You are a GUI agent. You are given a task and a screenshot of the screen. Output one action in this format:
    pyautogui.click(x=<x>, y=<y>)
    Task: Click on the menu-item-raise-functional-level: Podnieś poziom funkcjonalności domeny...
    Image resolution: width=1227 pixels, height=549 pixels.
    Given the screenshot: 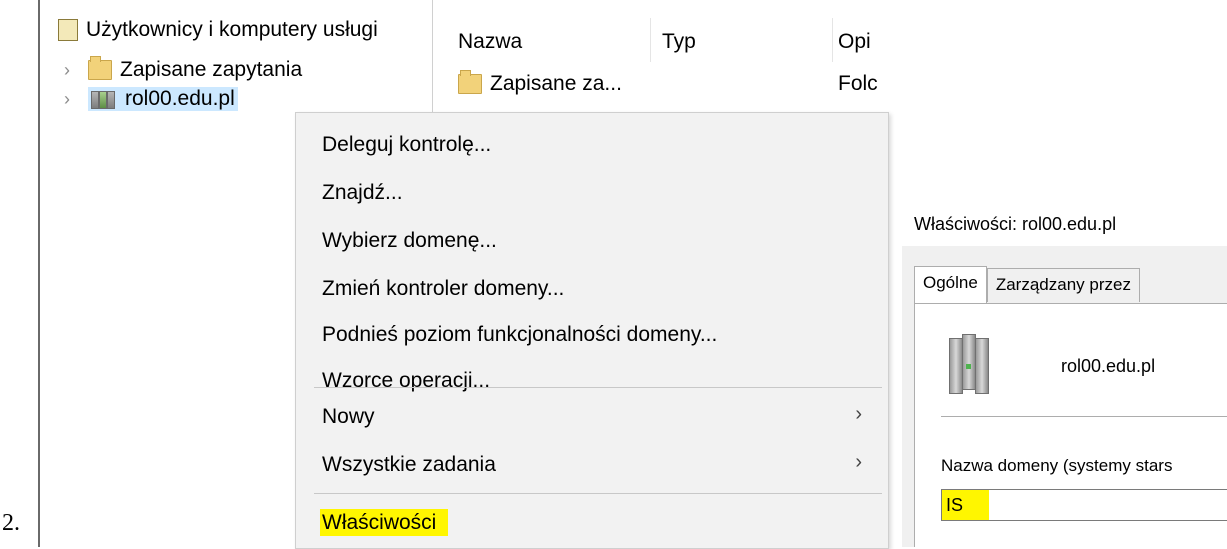 What is the action you would take?
    pyautogui.click(x=519, y=335)
    